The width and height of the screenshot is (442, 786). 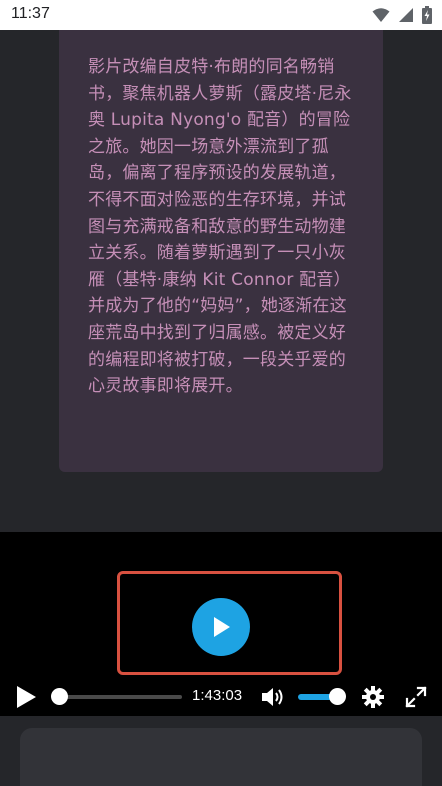 I want to click on volume-icon, so click(x=273, y=697).